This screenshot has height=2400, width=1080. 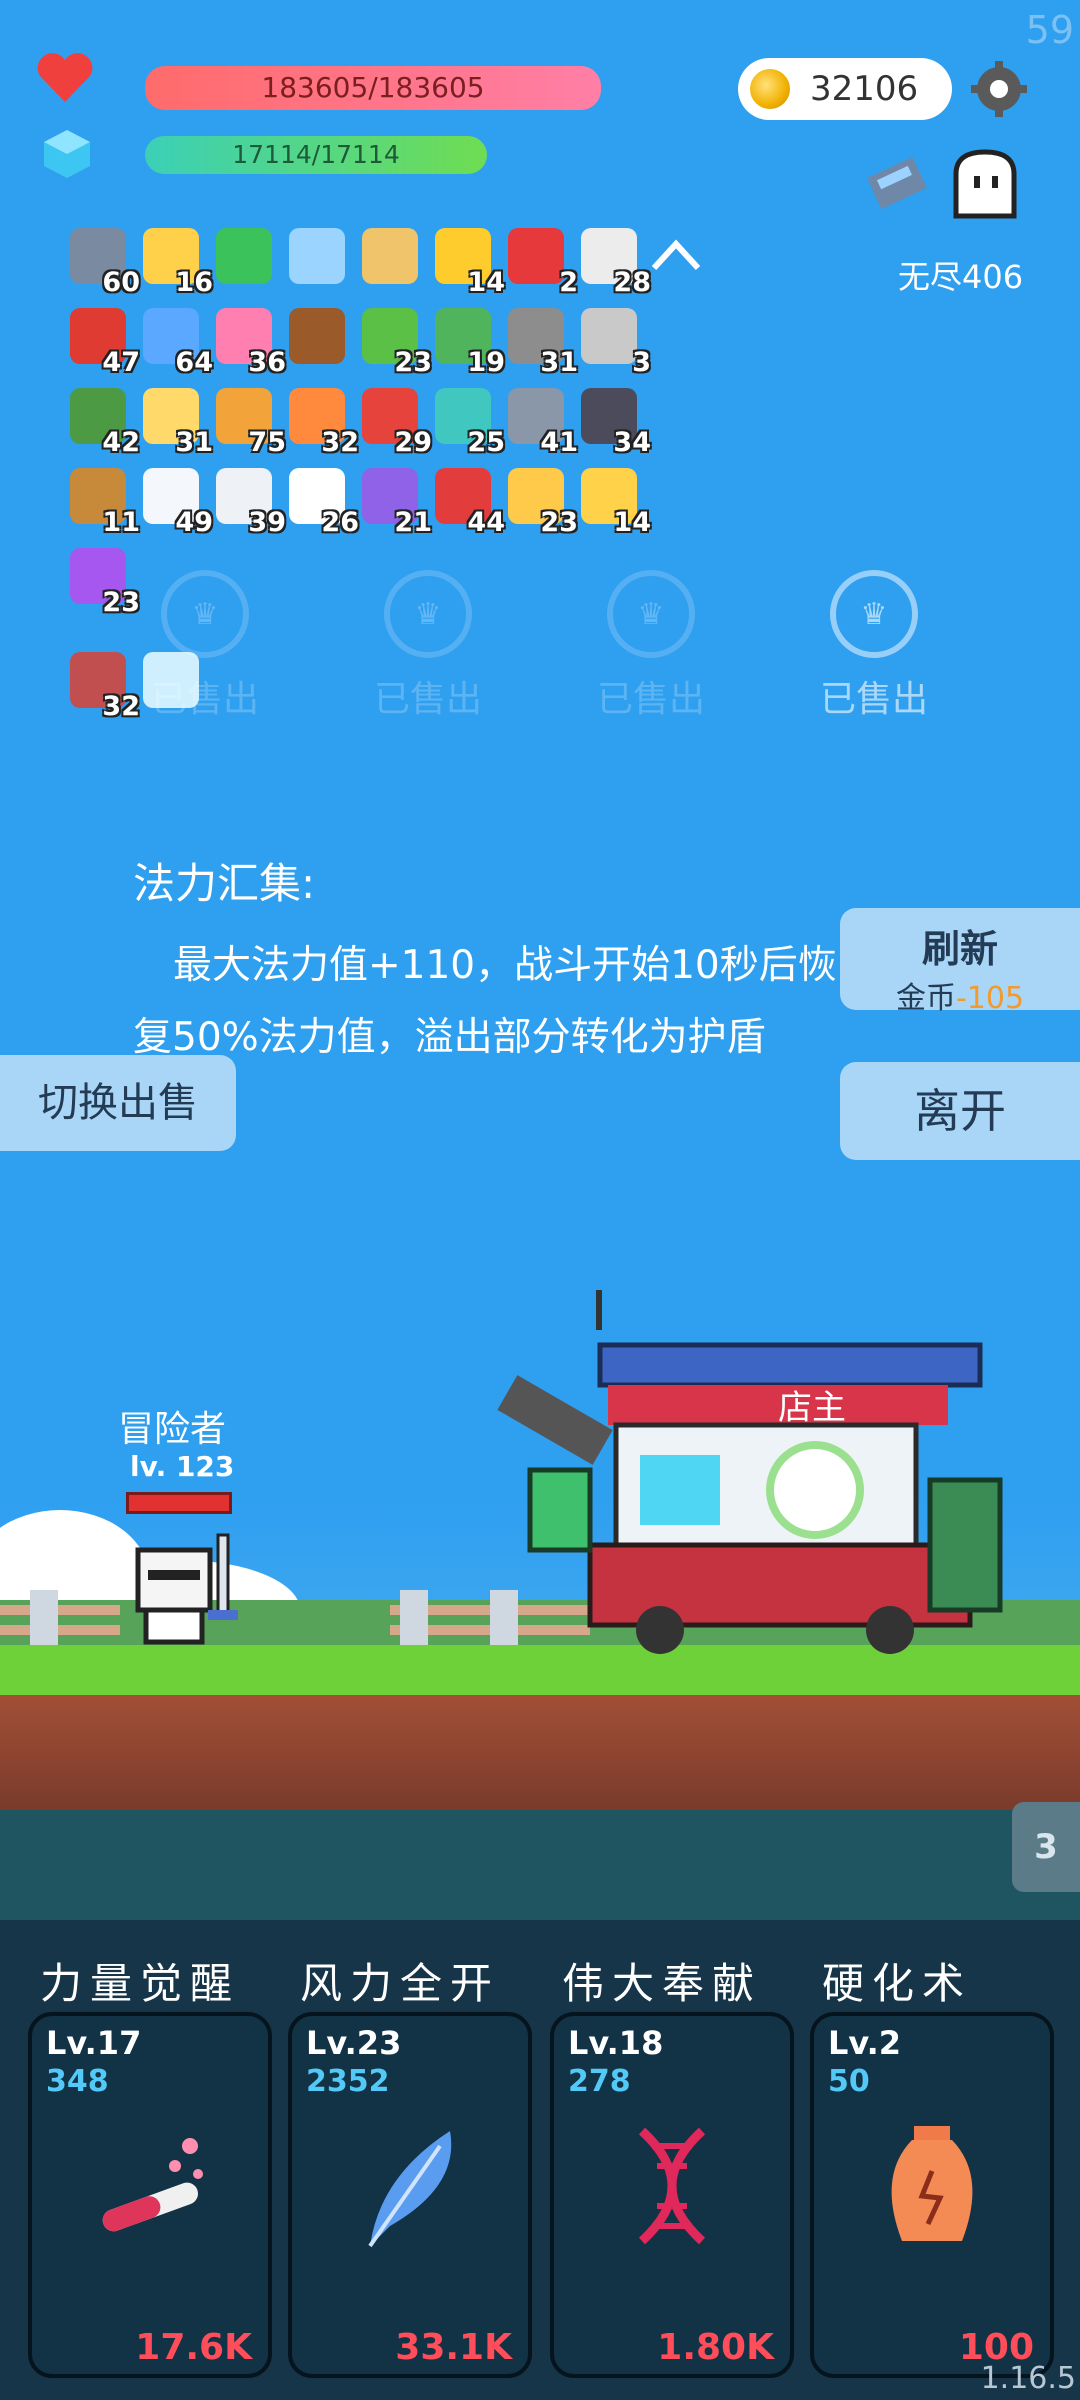 I want to click on item-slot: 19, so click(x=468, y=341).